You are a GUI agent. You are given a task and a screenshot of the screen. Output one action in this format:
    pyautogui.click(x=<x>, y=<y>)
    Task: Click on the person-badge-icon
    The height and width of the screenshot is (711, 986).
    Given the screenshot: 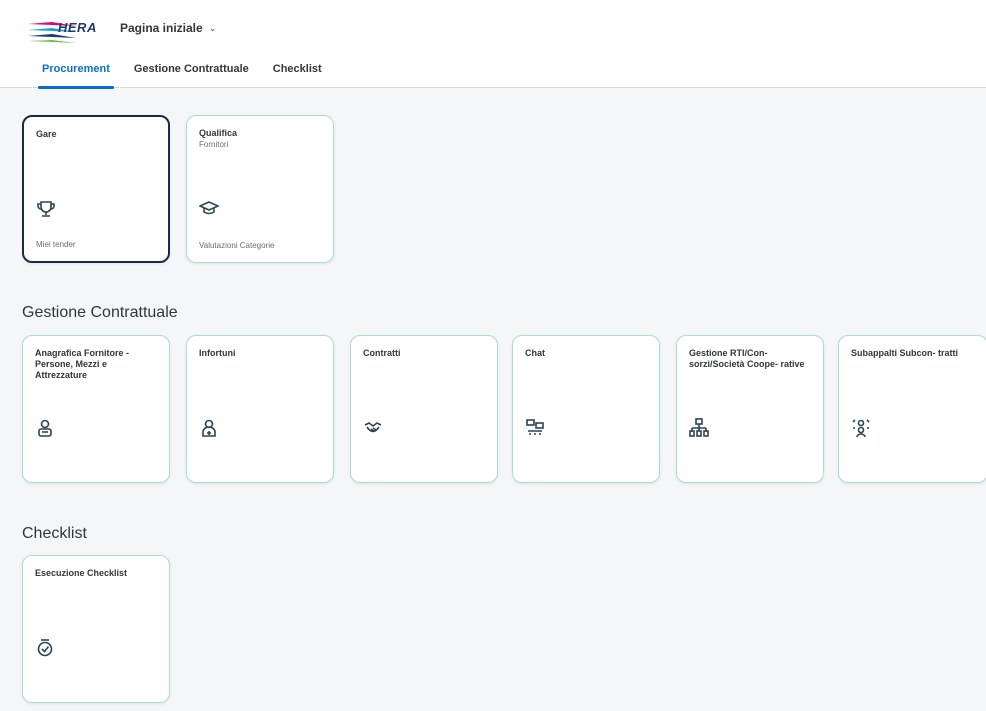 What is the action you would take?
    pyautogui.click(x=45, y=428)
    